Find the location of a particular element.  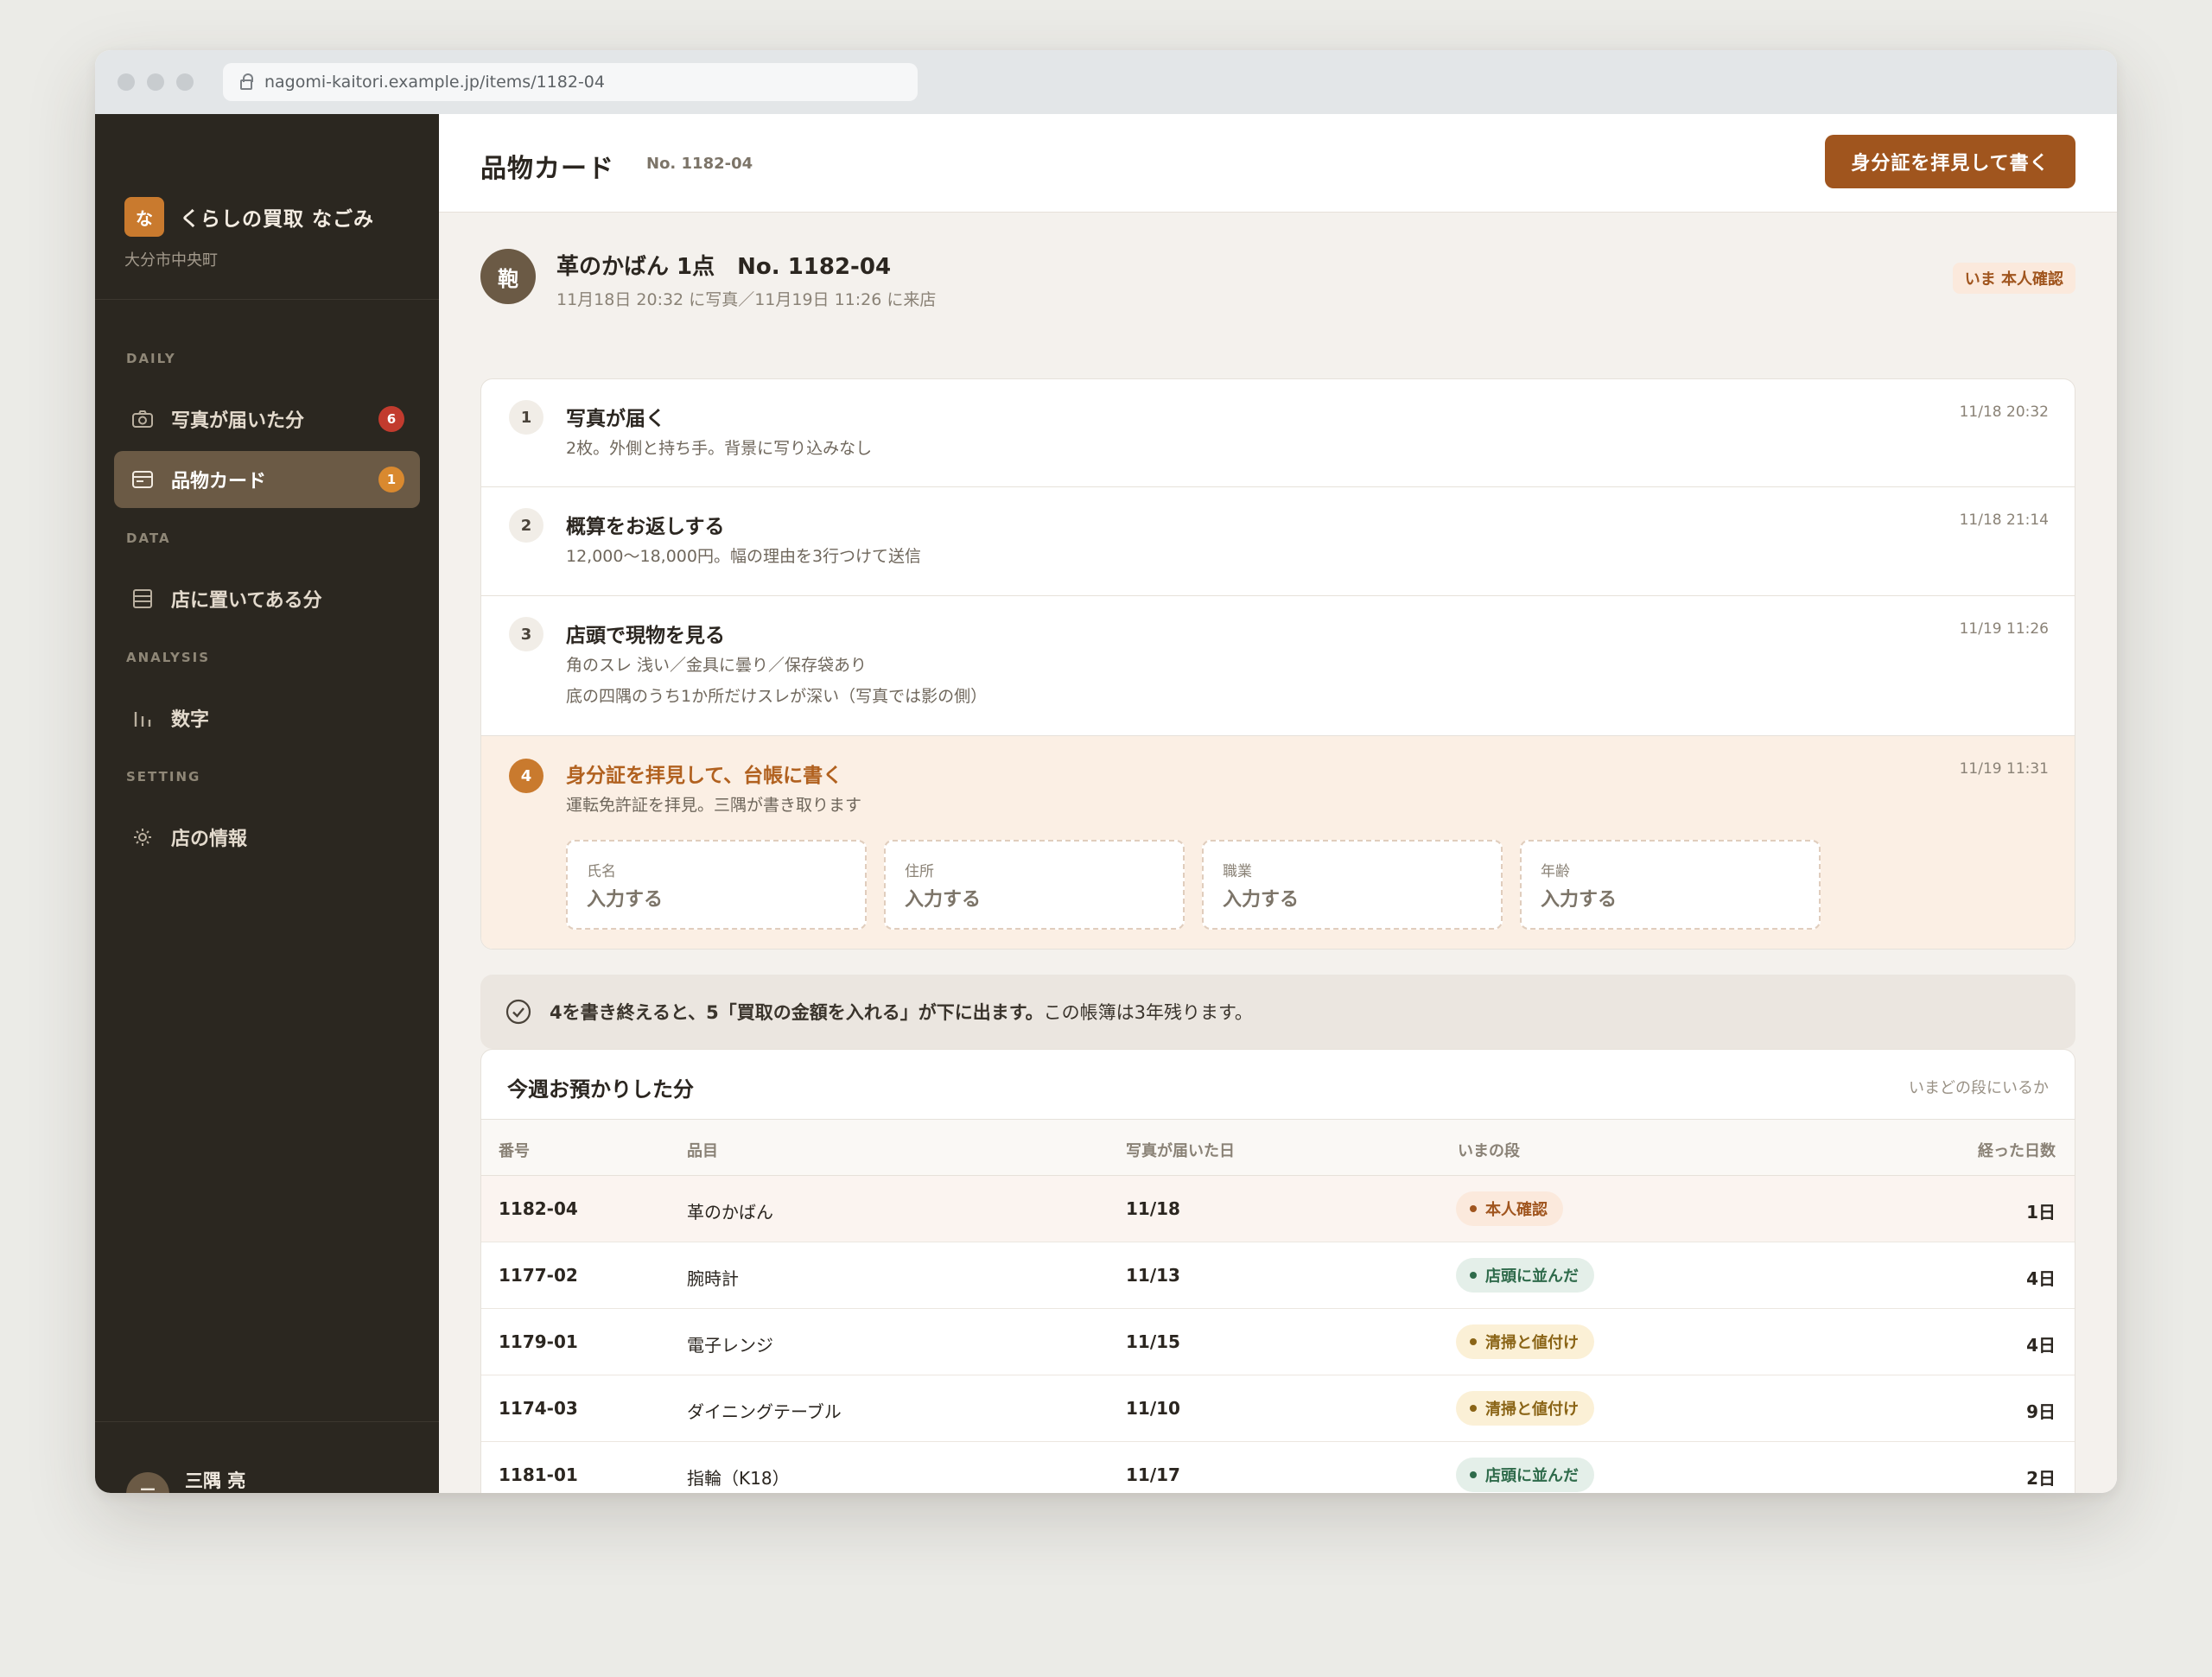

sidebar-item-label: 写真が届いた分 is located at coordinates (238, 421).